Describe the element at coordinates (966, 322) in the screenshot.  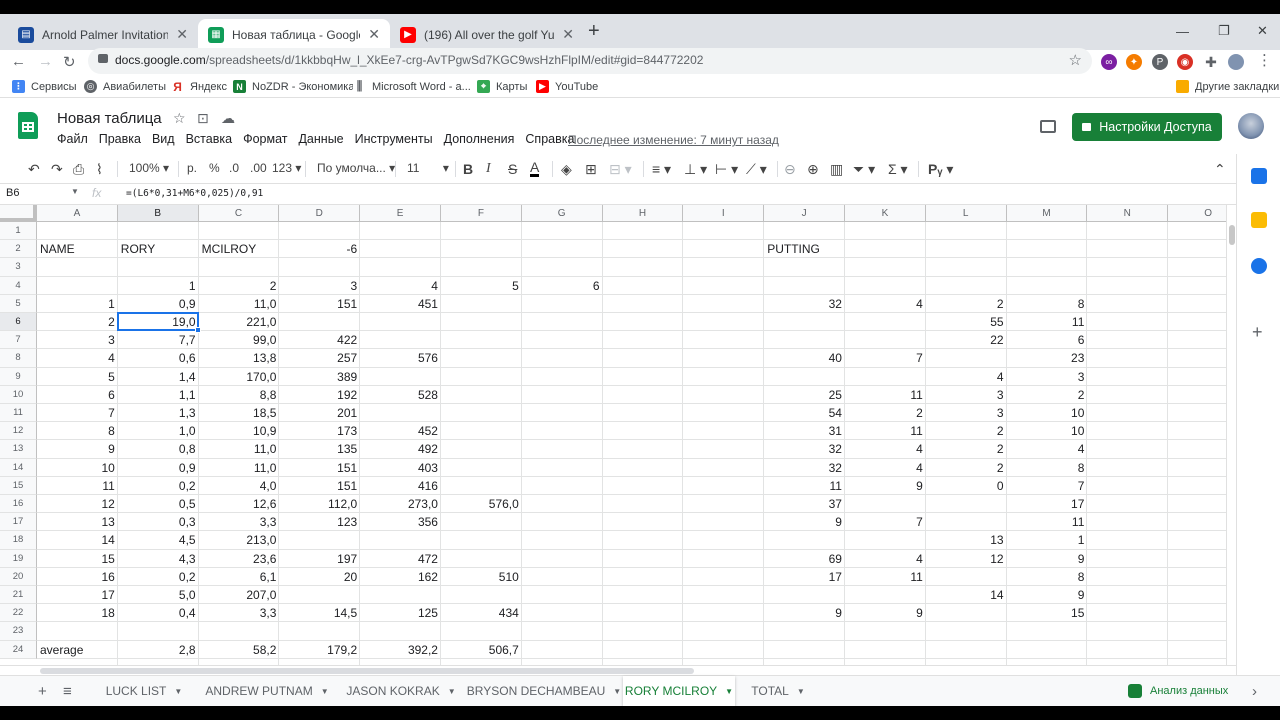
I see `cell-L6: 55` at that location.